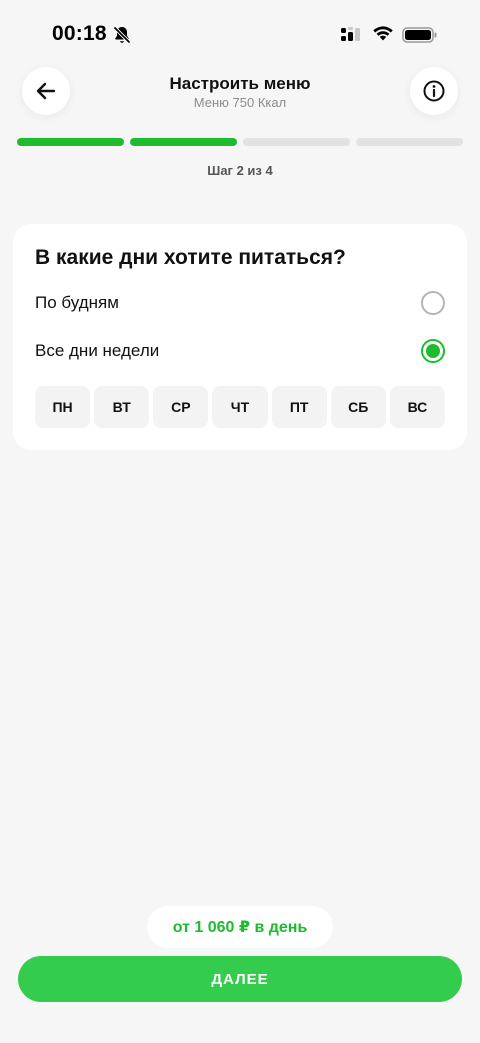  What do you see at coordinates (358, 407) in the screenshot?
I see `day-chip-sat: СБ` at bounding box center [358, 407].